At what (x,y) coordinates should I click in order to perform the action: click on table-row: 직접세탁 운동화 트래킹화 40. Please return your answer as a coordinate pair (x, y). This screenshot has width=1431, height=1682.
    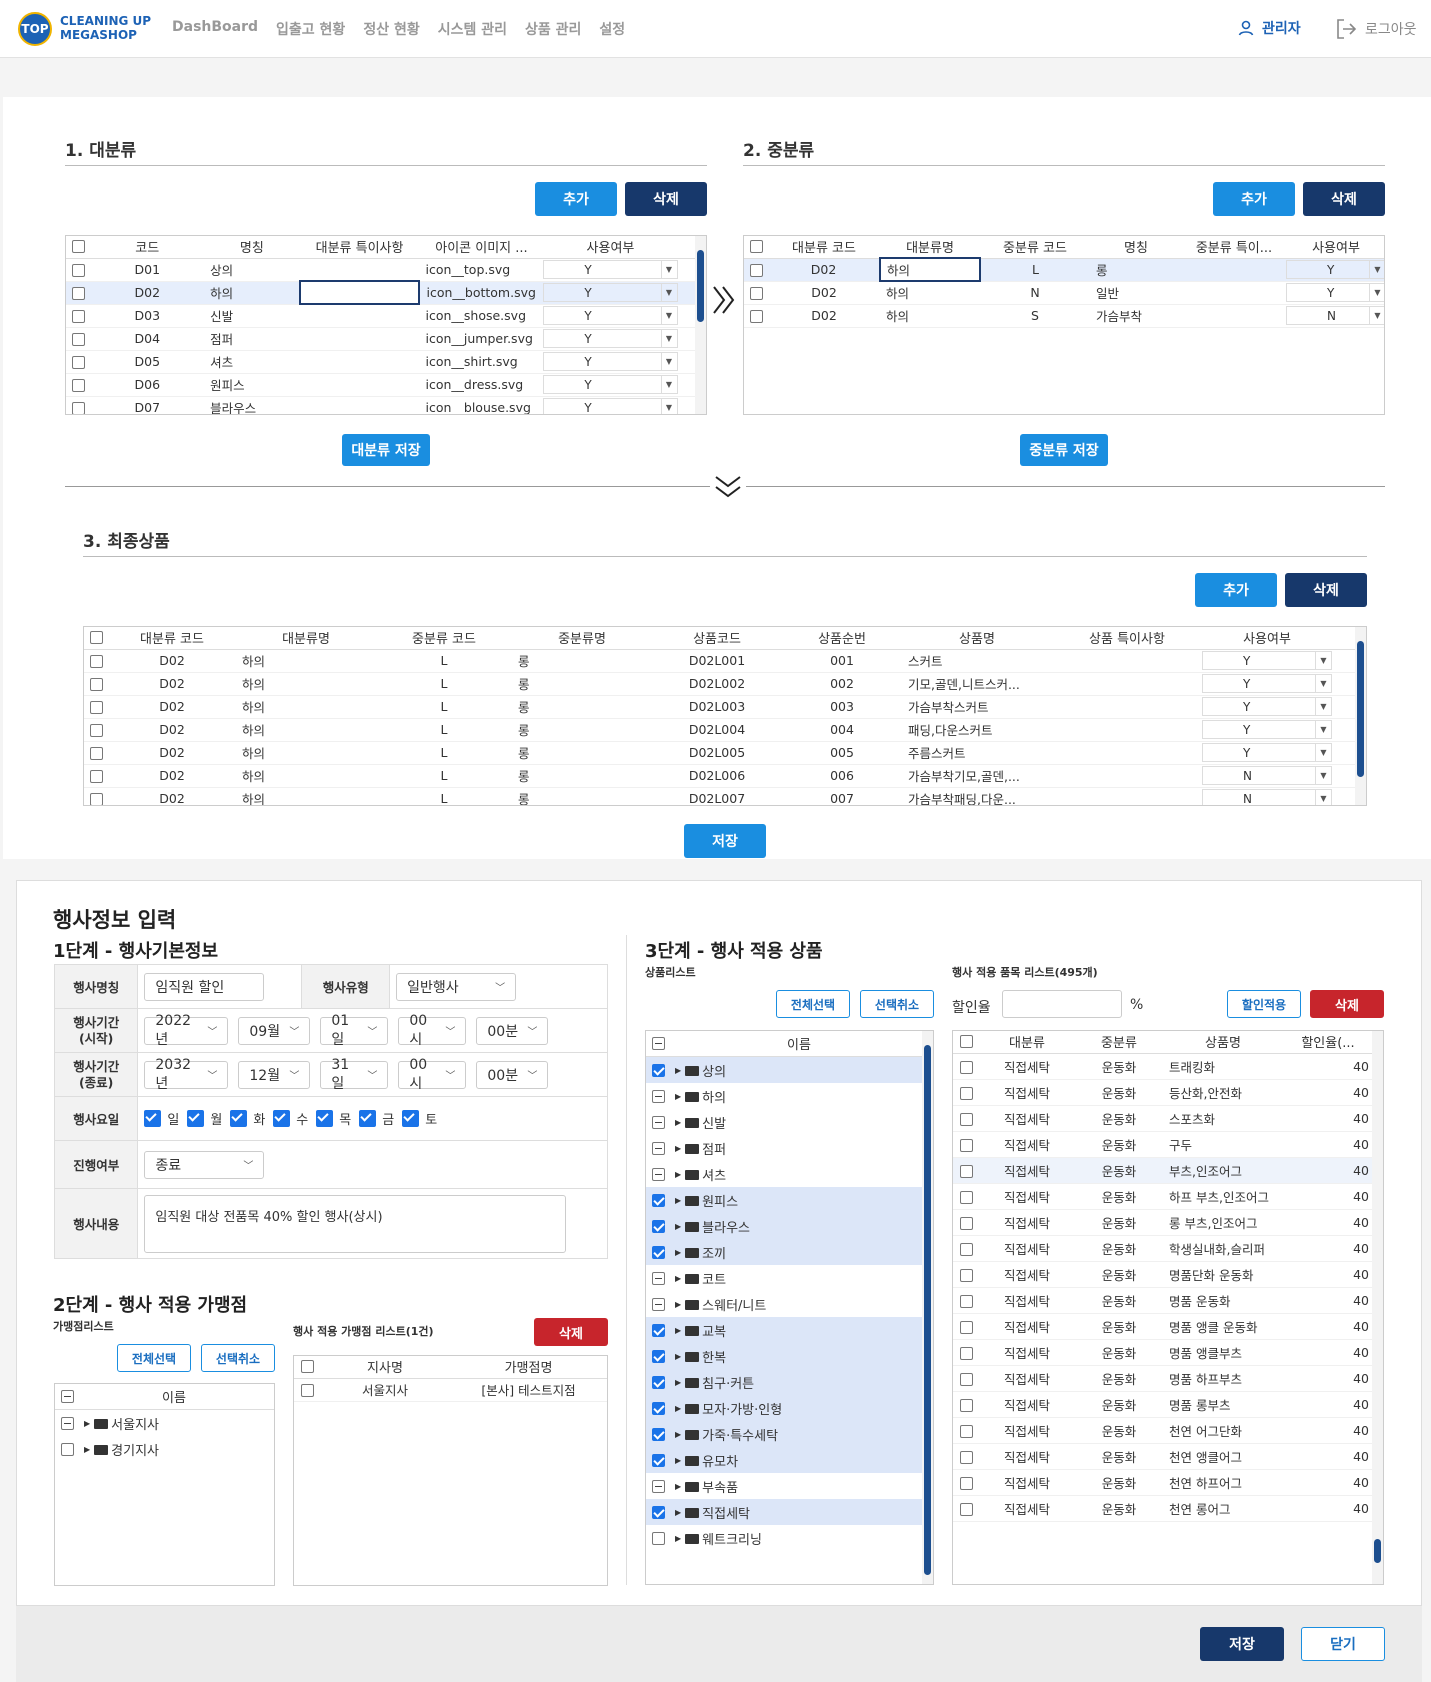
    Looking at the image, I should click on (1168, 1066).